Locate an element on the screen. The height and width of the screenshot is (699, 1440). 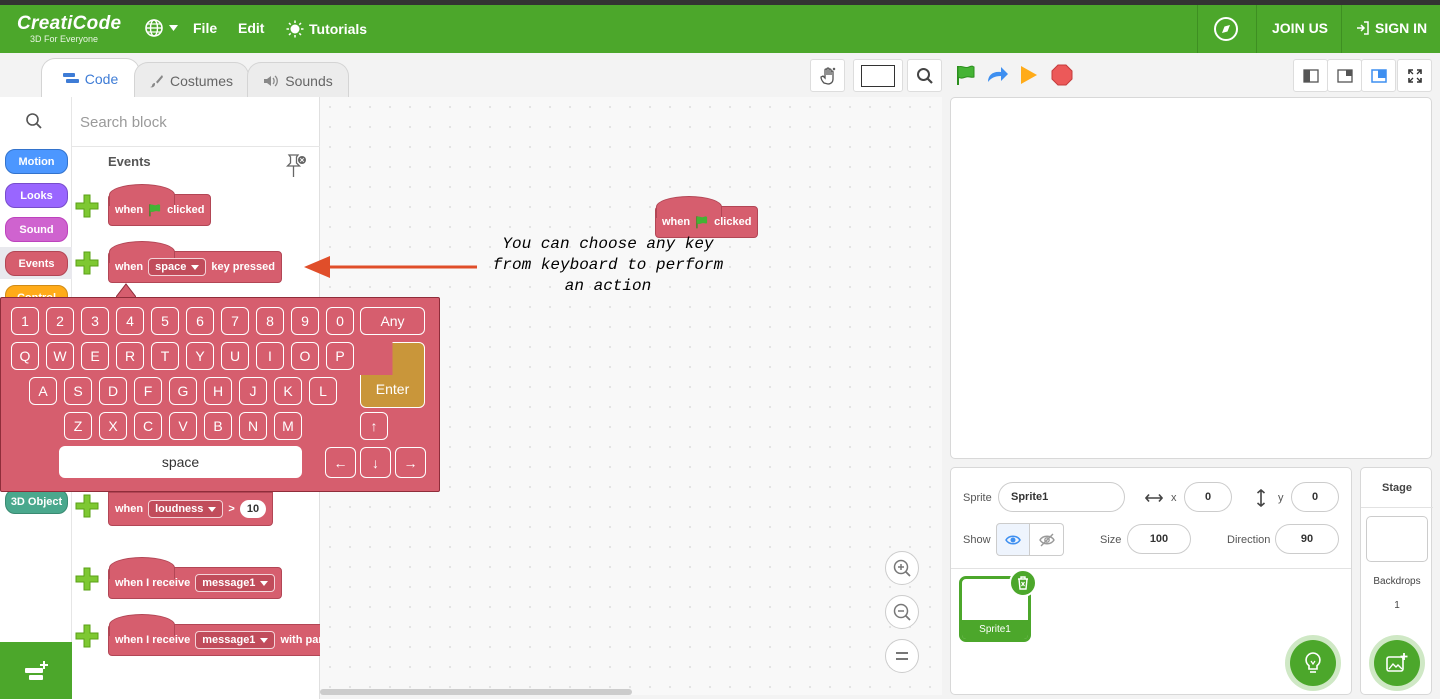
key-e: E is located at coordinates (95, 356).